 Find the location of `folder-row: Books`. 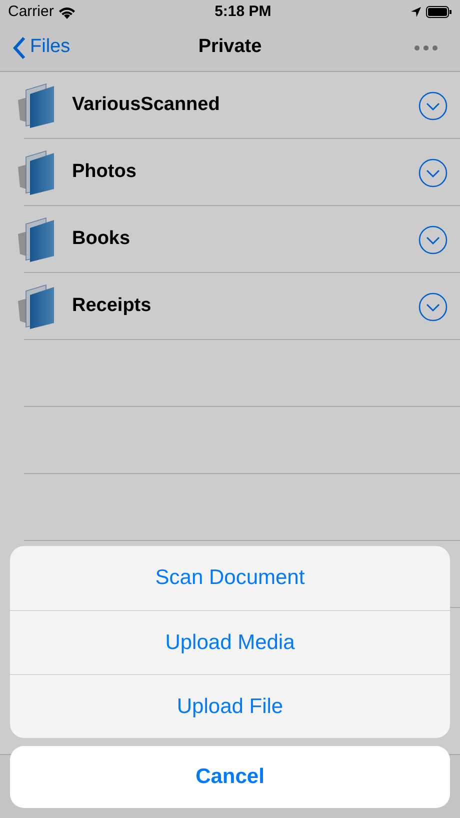

folder-row: Books is located at coordinates (230, 239).